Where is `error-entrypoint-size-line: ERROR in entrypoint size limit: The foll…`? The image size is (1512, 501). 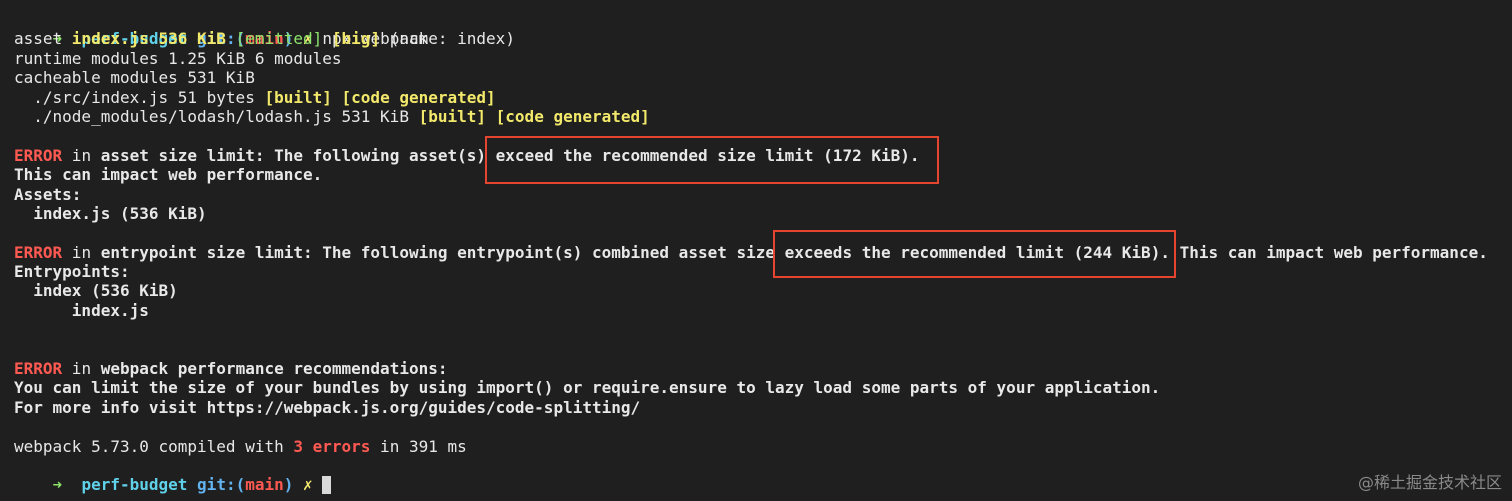 error-entrypoint-size-line: ERROR in entrypoint size limit: The foll… is located at coordinates (751, 252).